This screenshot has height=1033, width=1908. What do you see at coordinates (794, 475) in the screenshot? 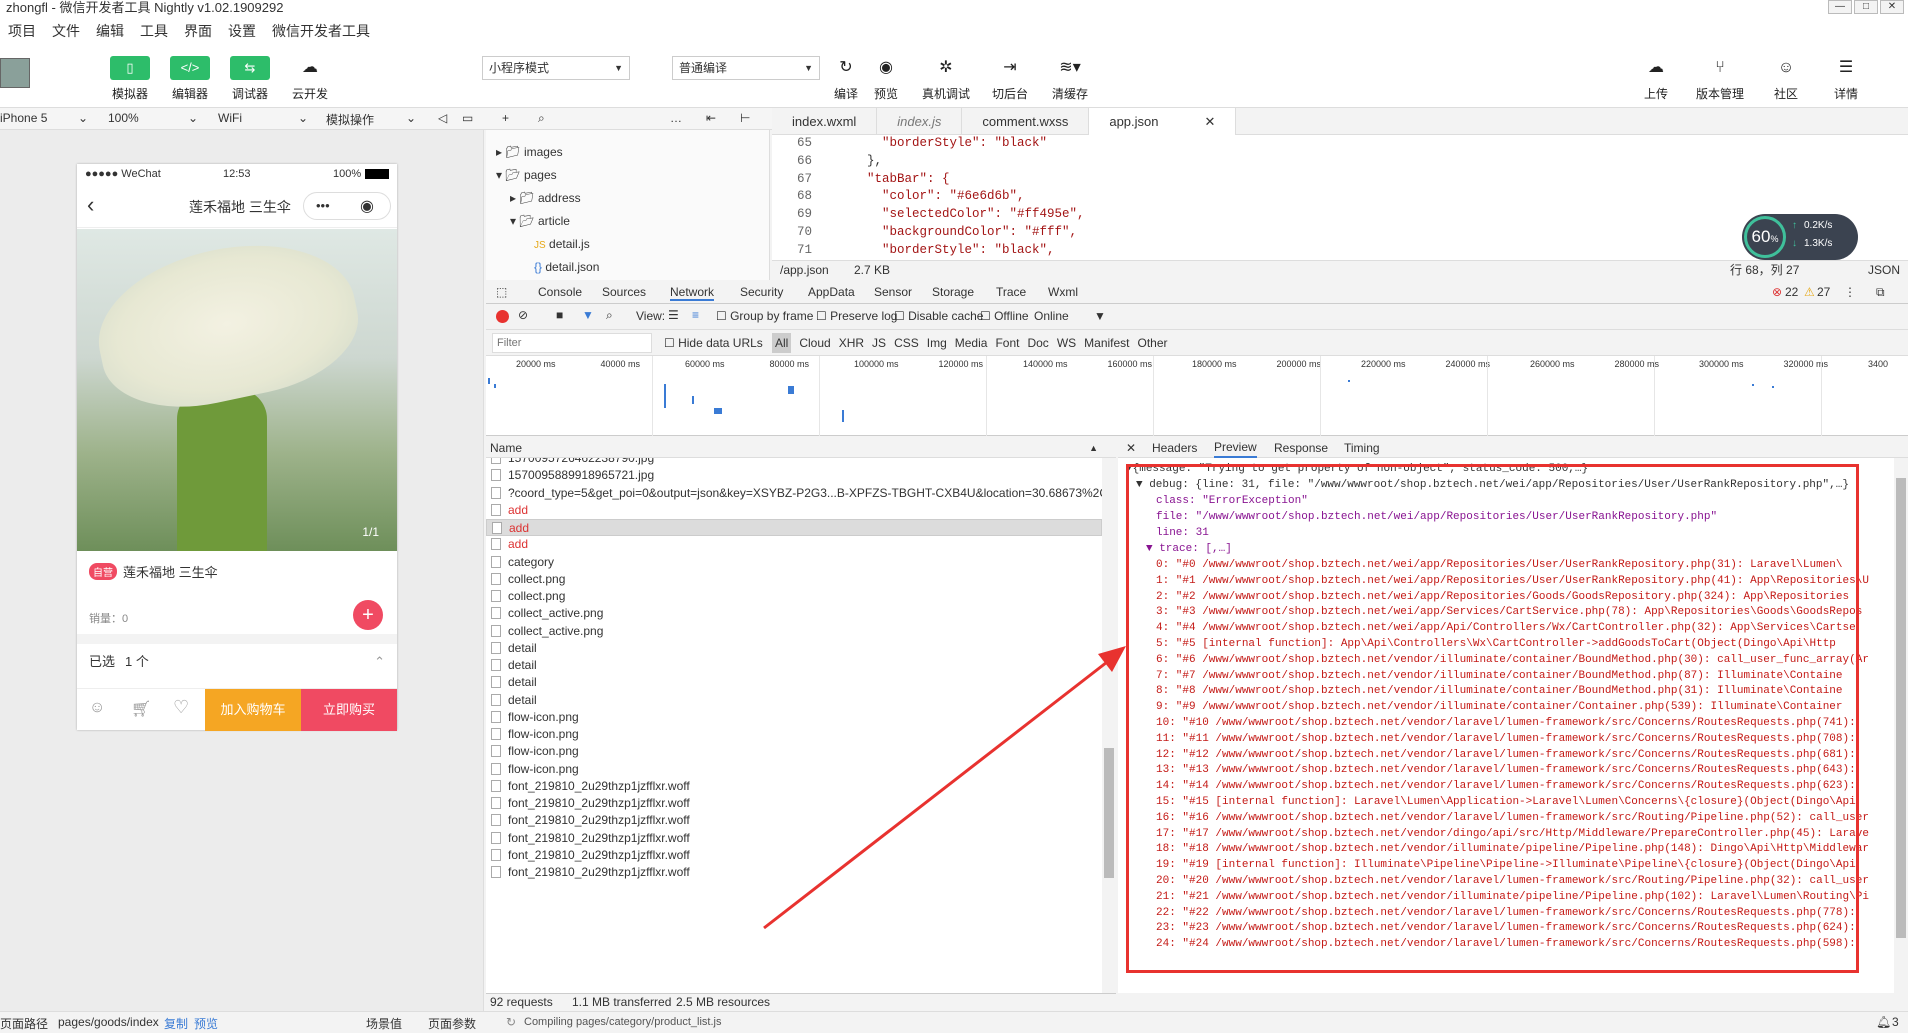
I see `request-row: 1570095889918965721.jpg` at bounding box center [794, 475].